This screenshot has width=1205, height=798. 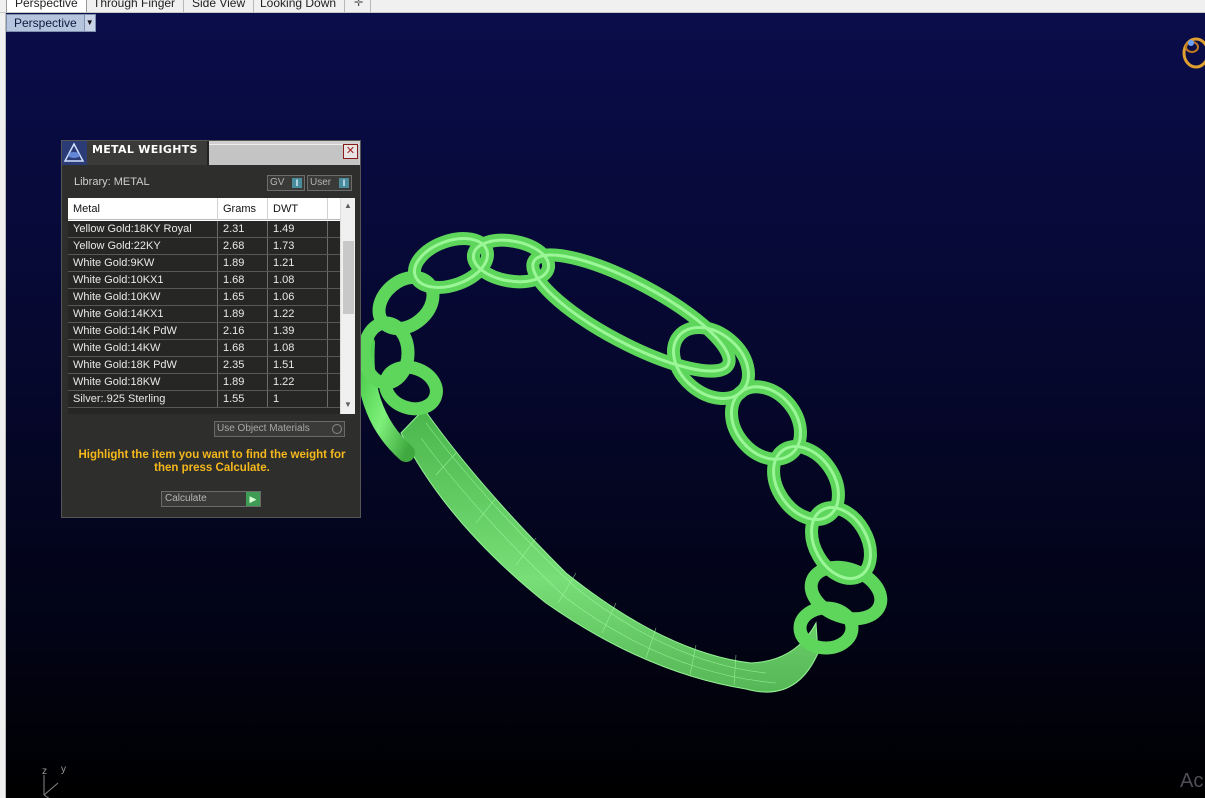 I want to click on cell-metal: White Gold:10KX1, so click(x=143, y=280).